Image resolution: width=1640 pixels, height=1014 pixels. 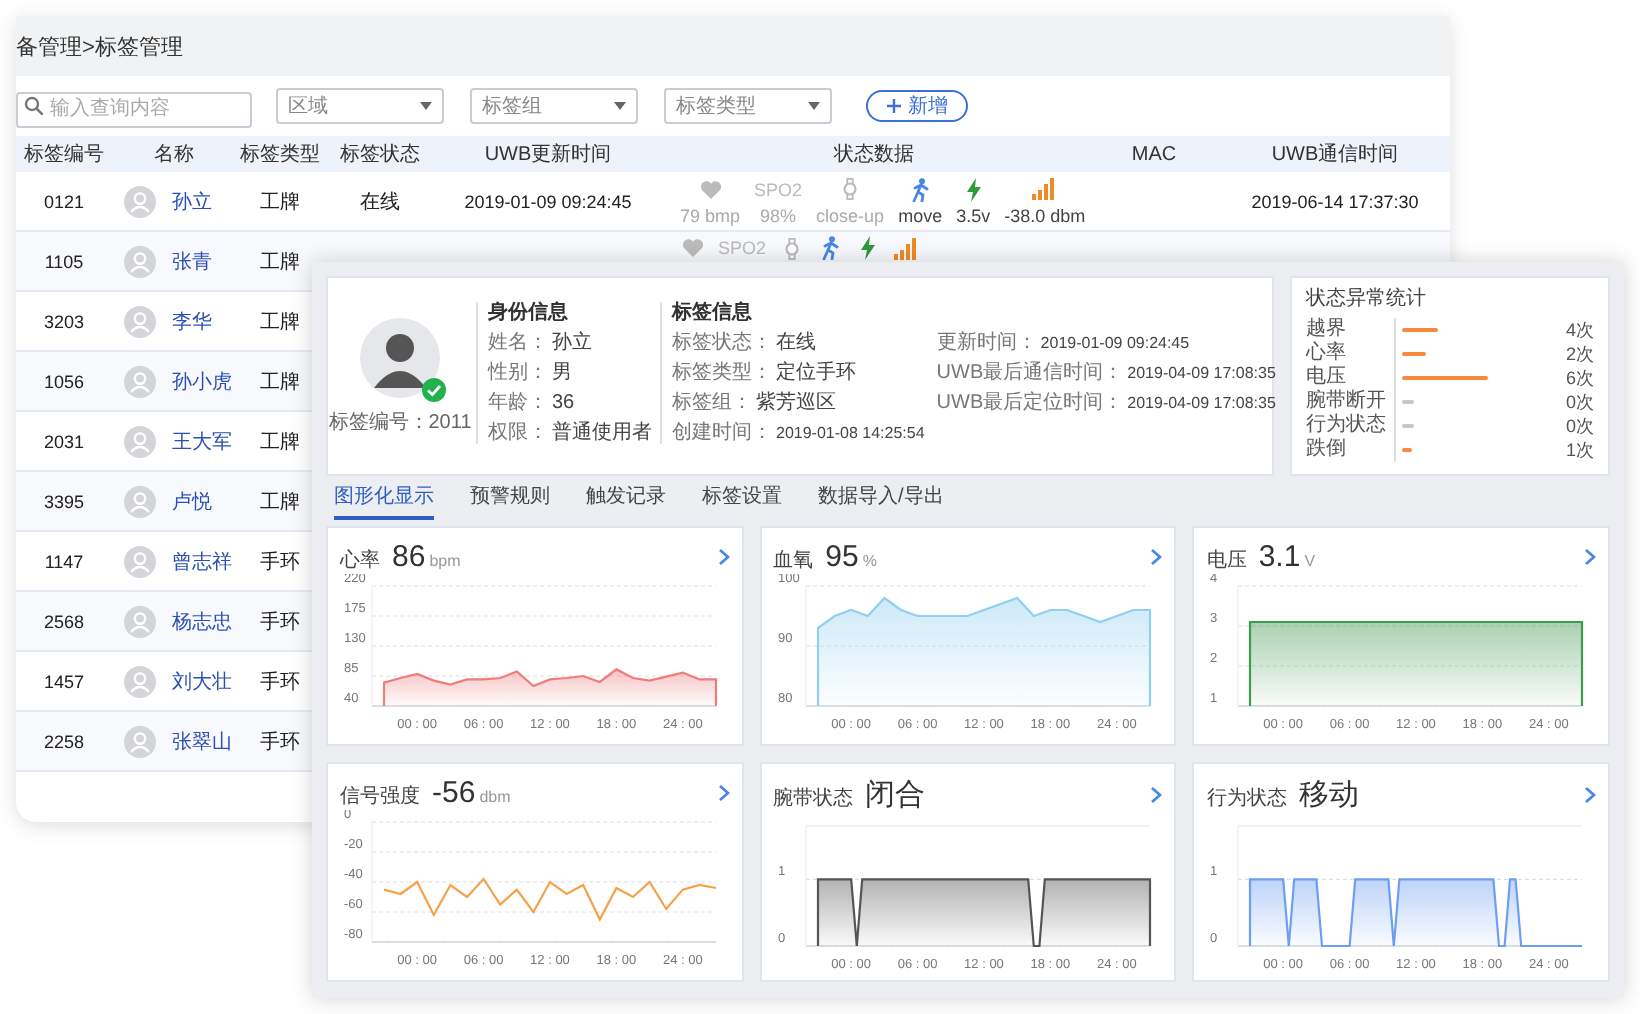 I want to click on tab: 预警规则, so click(x=510, y=501).